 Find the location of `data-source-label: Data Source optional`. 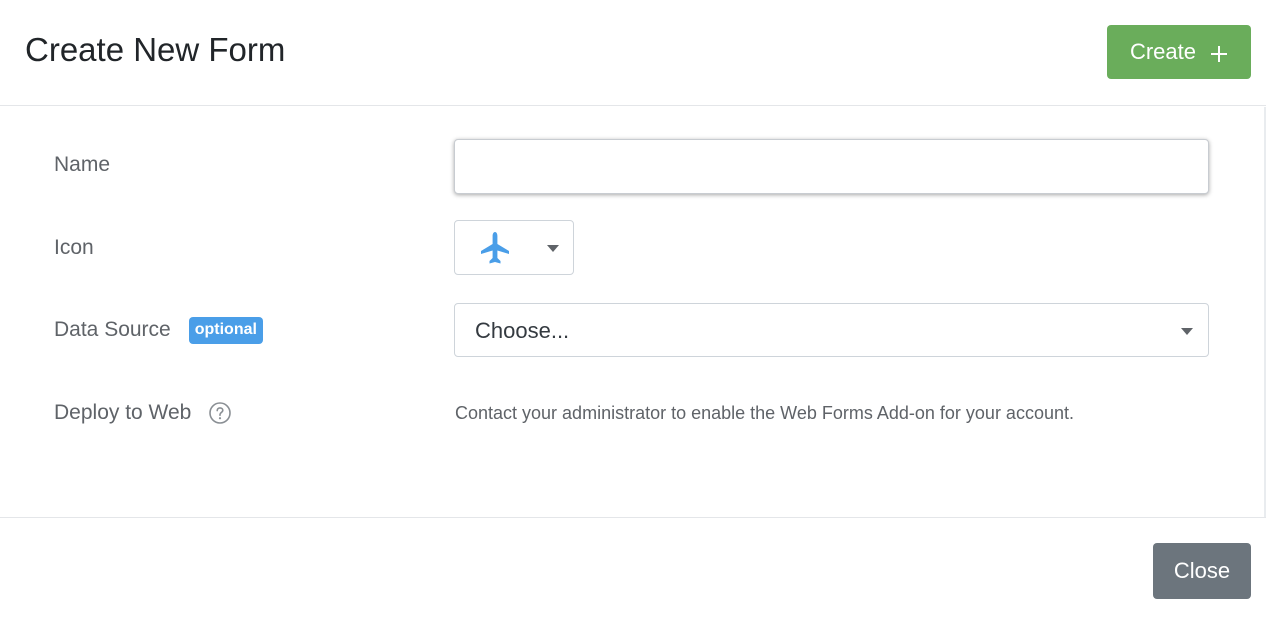

data-source-label: Data Source optional is located at coordinates (158, 330).